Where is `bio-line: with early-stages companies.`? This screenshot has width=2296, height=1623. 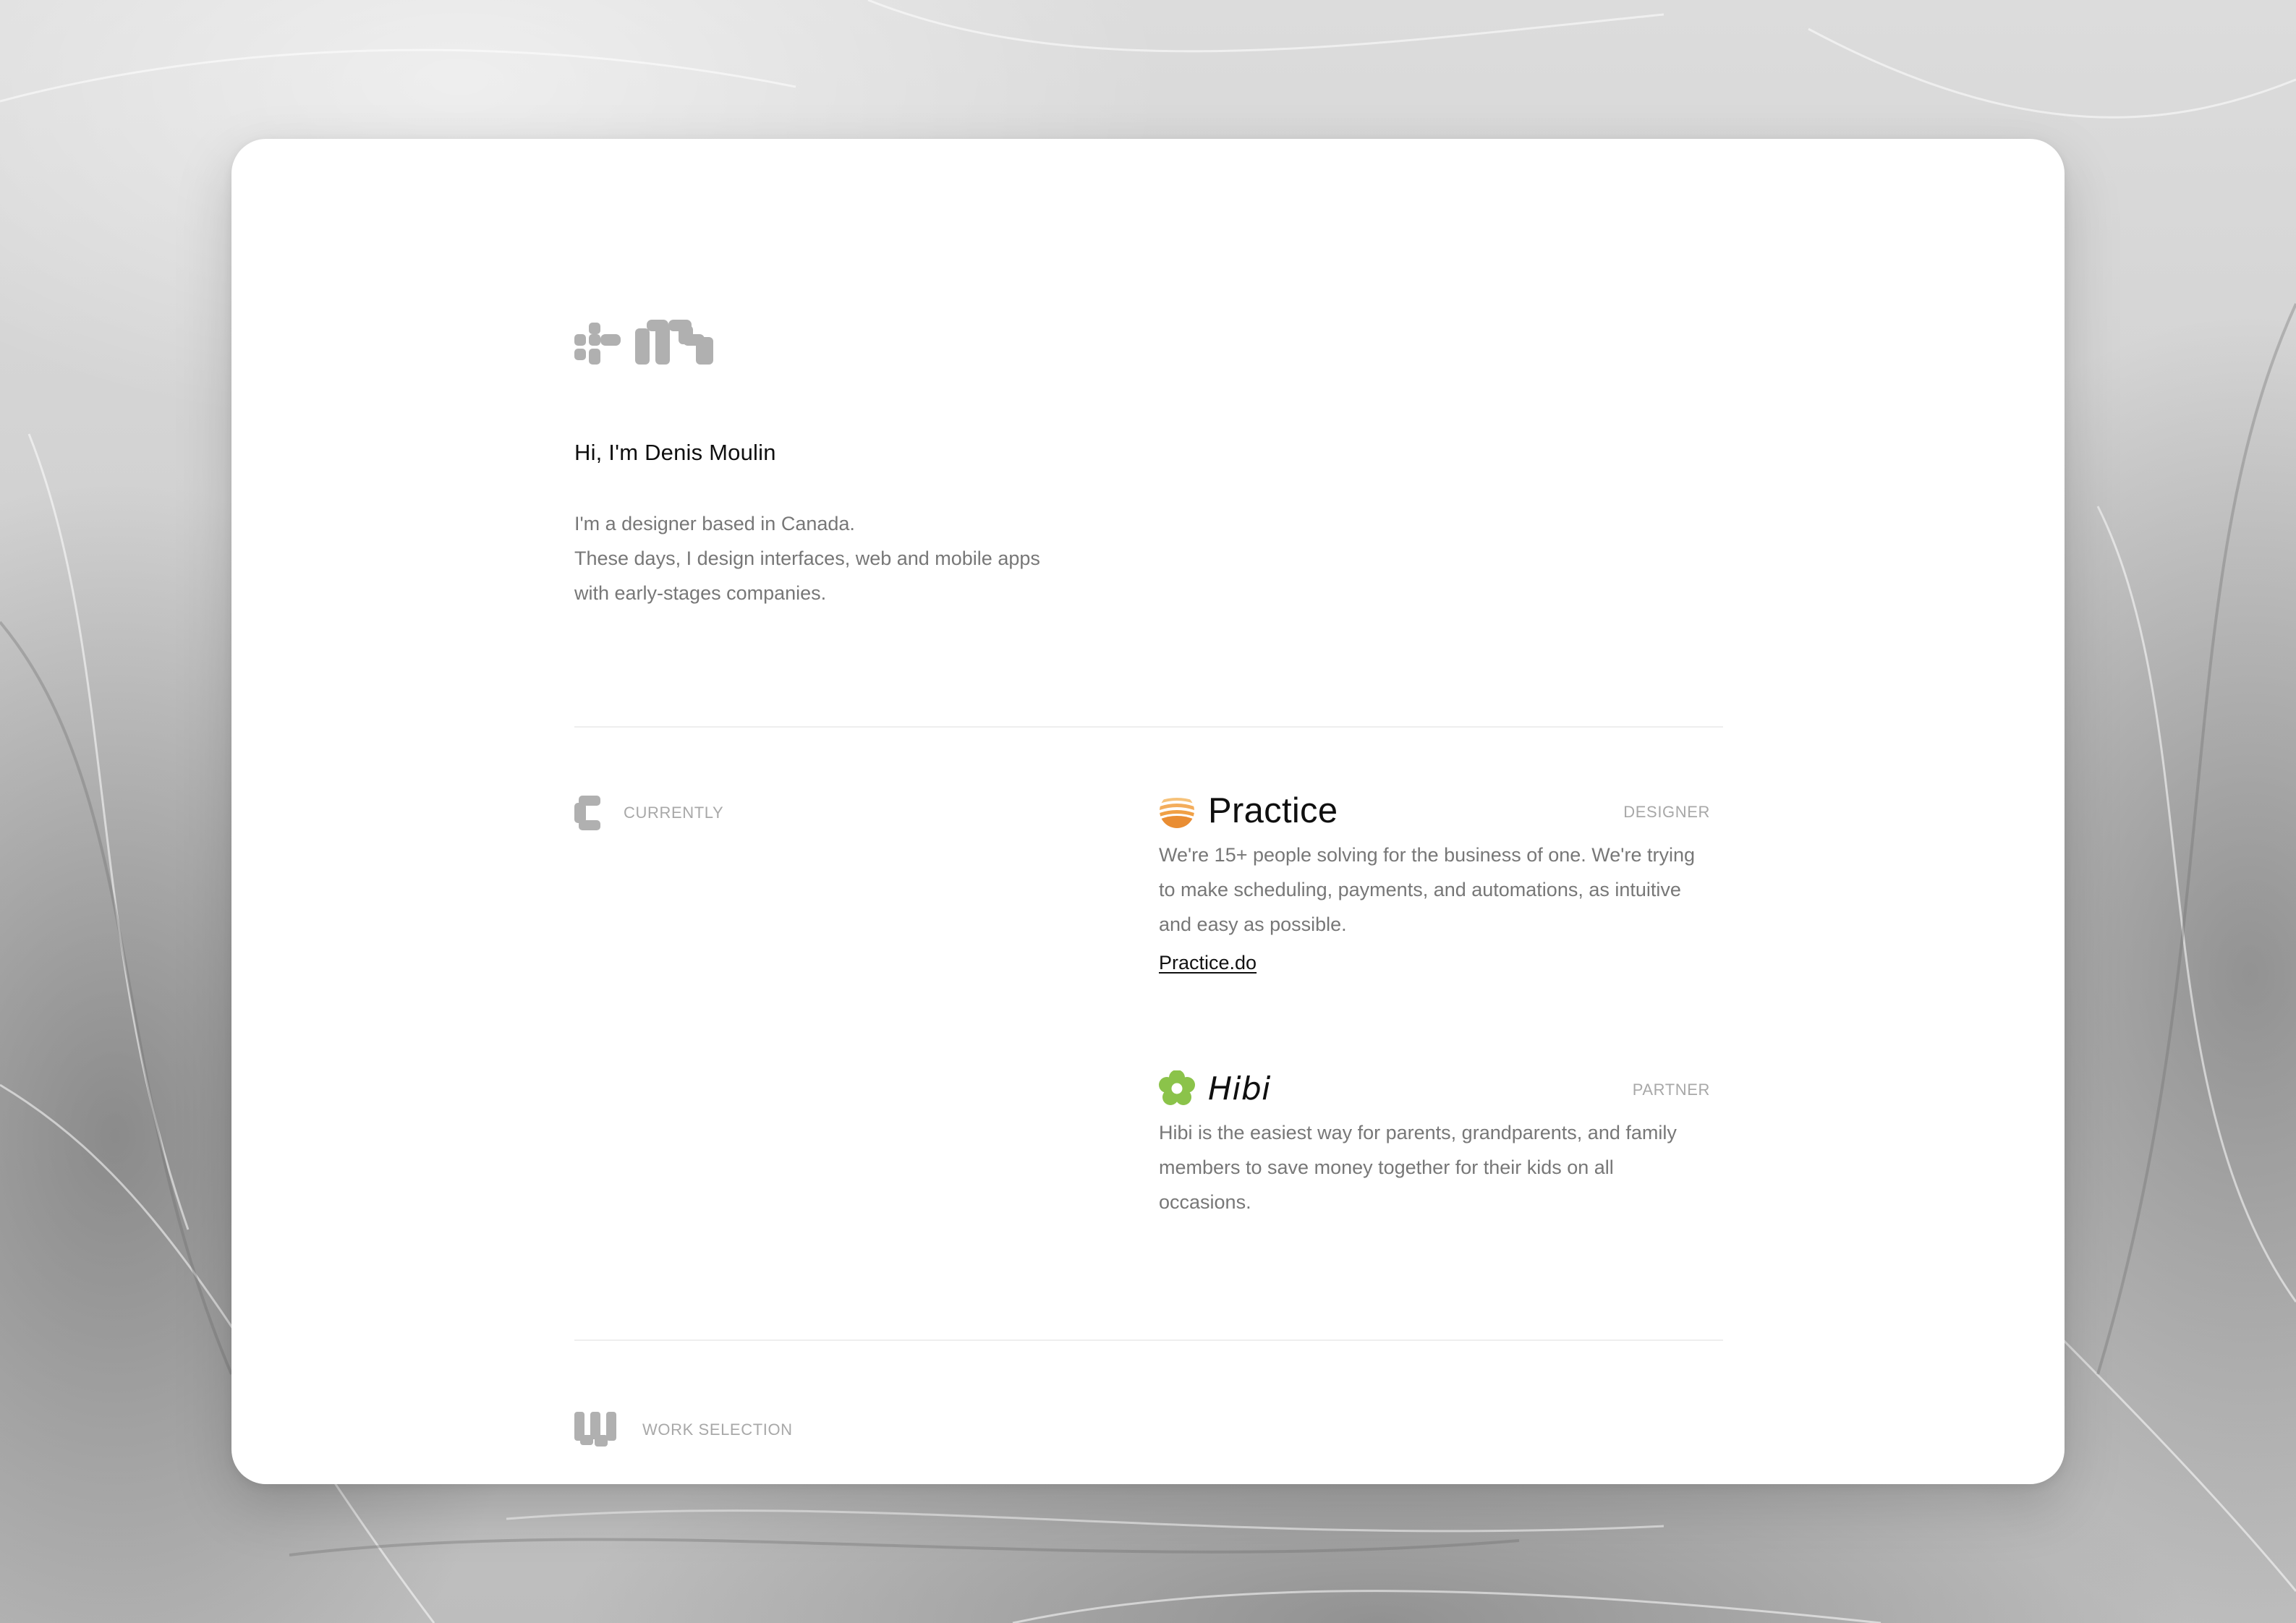
bio-line: with early-stages companies. is located at coordinates (700, 593).